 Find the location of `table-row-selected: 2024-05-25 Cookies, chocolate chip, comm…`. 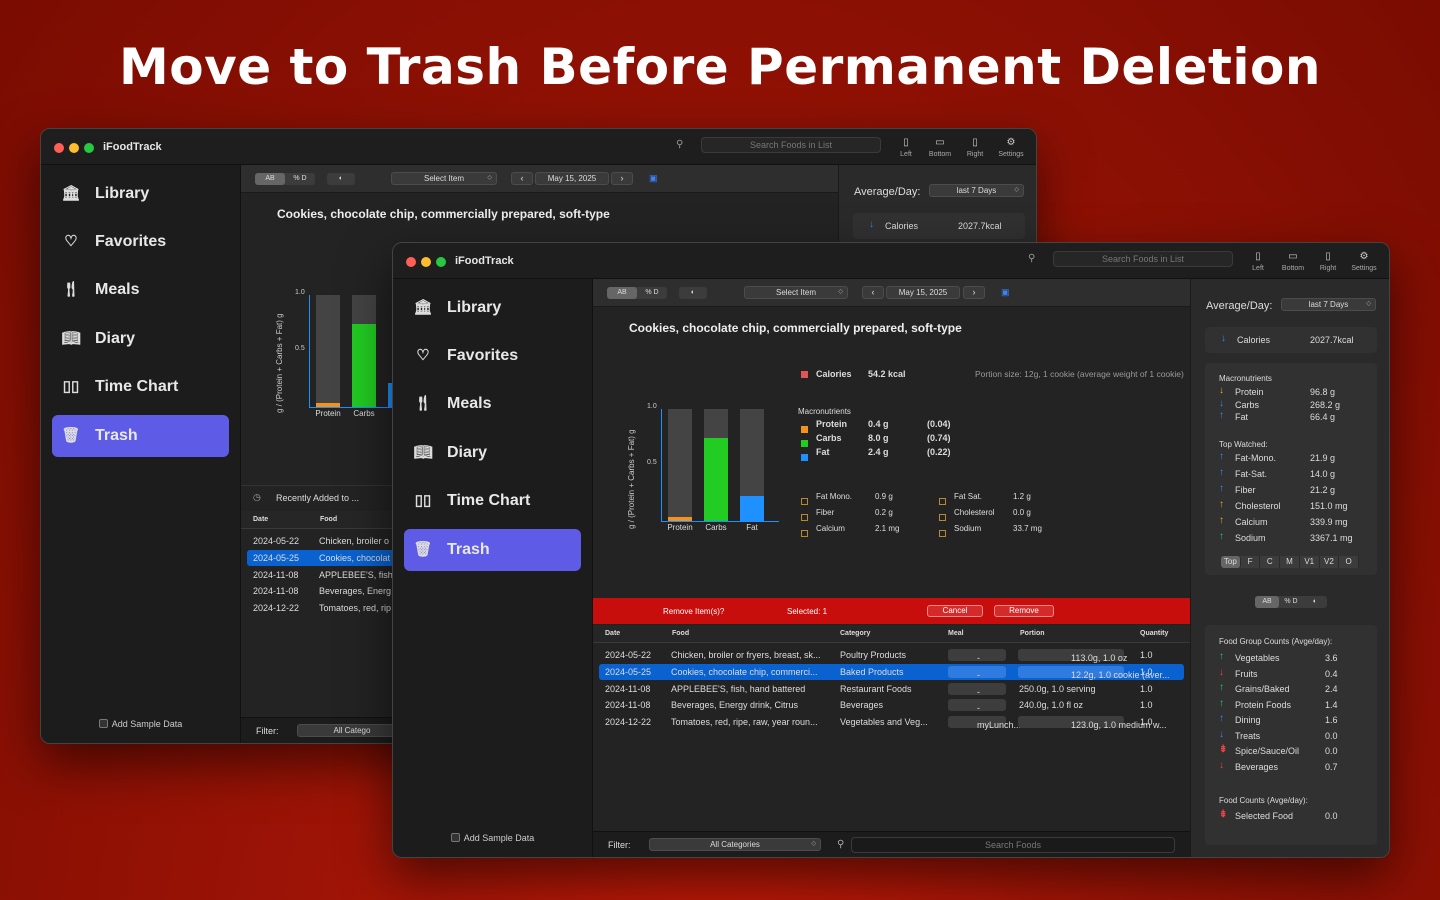

table-row-selected: 2024-05-25 Cookies, chocolate chip, comm… is located at coordinates (891, 672).